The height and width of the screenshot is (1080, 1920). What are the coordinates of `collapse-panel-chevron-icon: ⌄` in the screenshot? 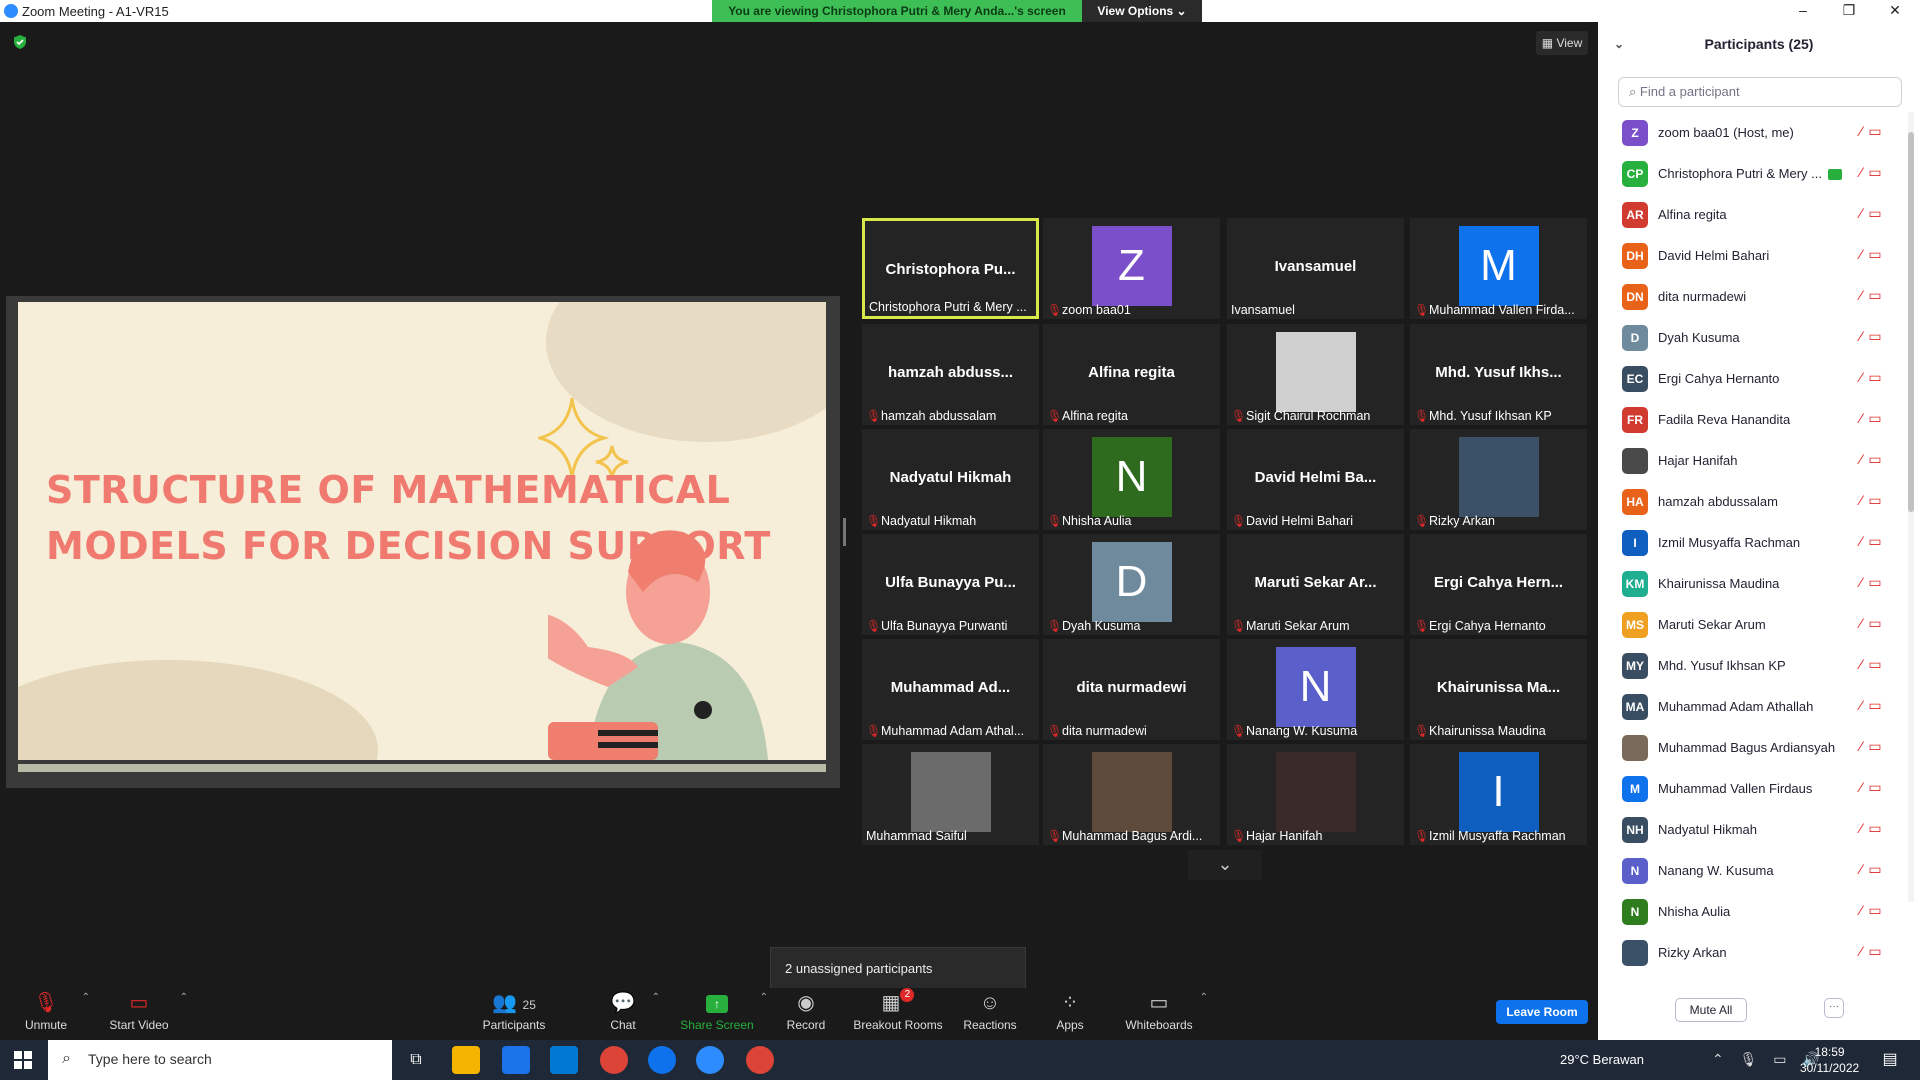 It's located at (1619, 44).